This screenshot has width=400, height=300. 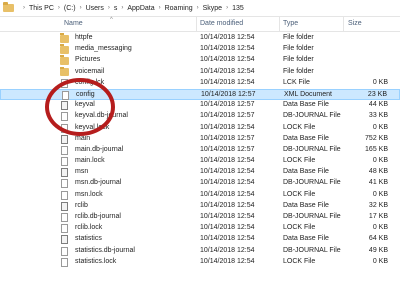 What do you see at coordinates (200, 172) in the screenshot?
I see `file-row: msn 10/14/2018 12:54 Data Base File 48 KB` at bounding box center [200, 172].